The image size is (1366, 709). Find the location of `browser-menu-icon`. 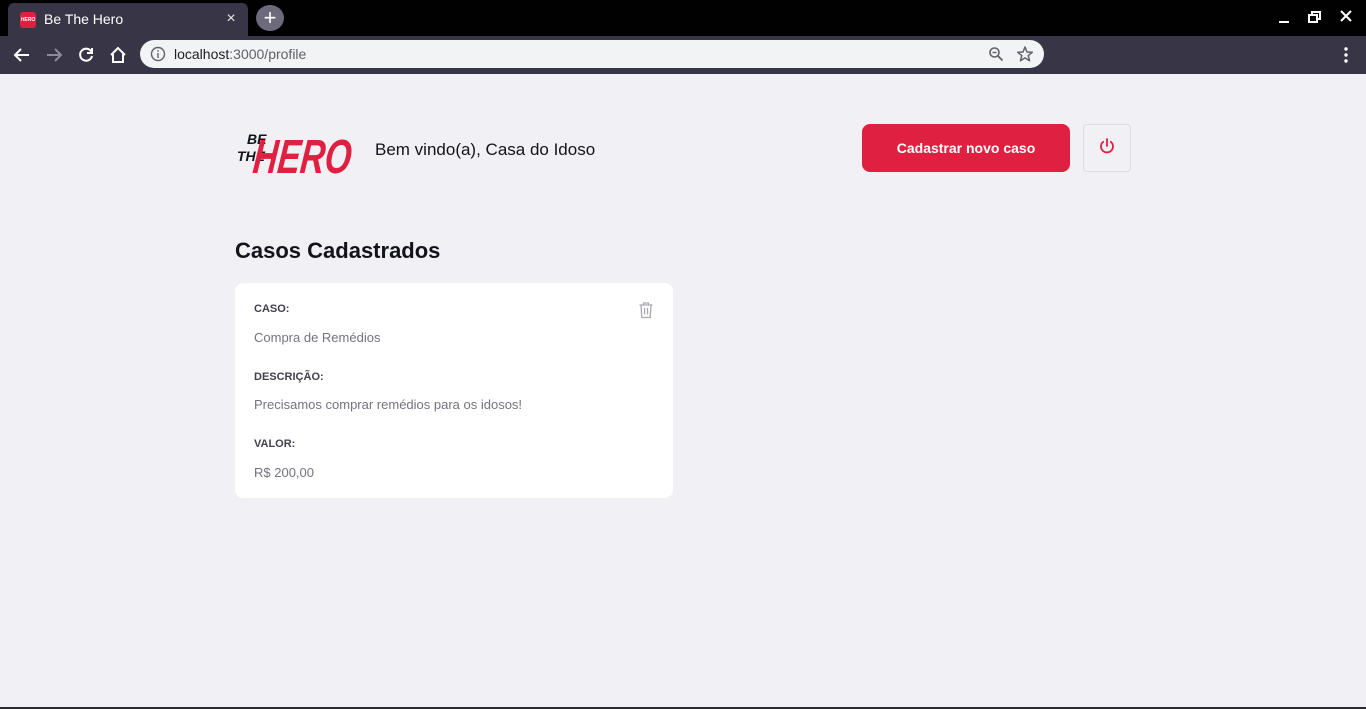

browser-menu-icon is located at coordinates (1346, 55).